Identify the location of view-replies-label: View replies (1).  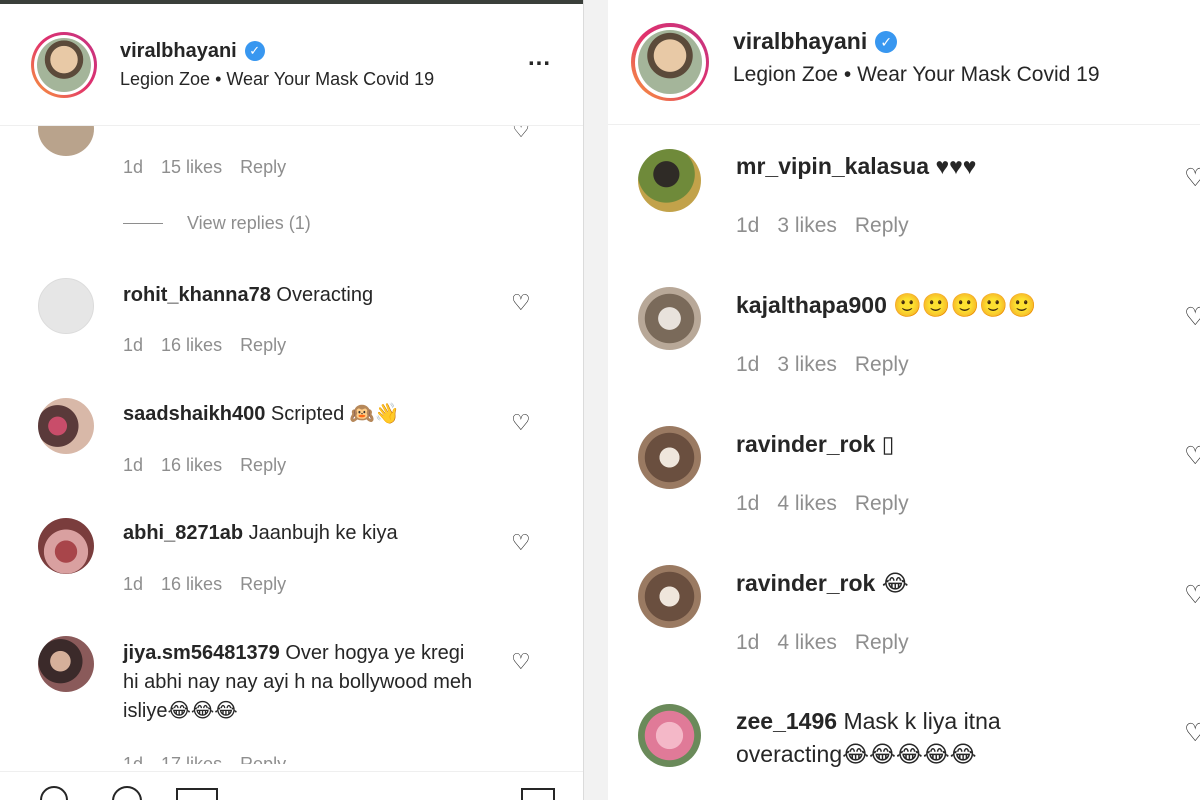
(249, 223).